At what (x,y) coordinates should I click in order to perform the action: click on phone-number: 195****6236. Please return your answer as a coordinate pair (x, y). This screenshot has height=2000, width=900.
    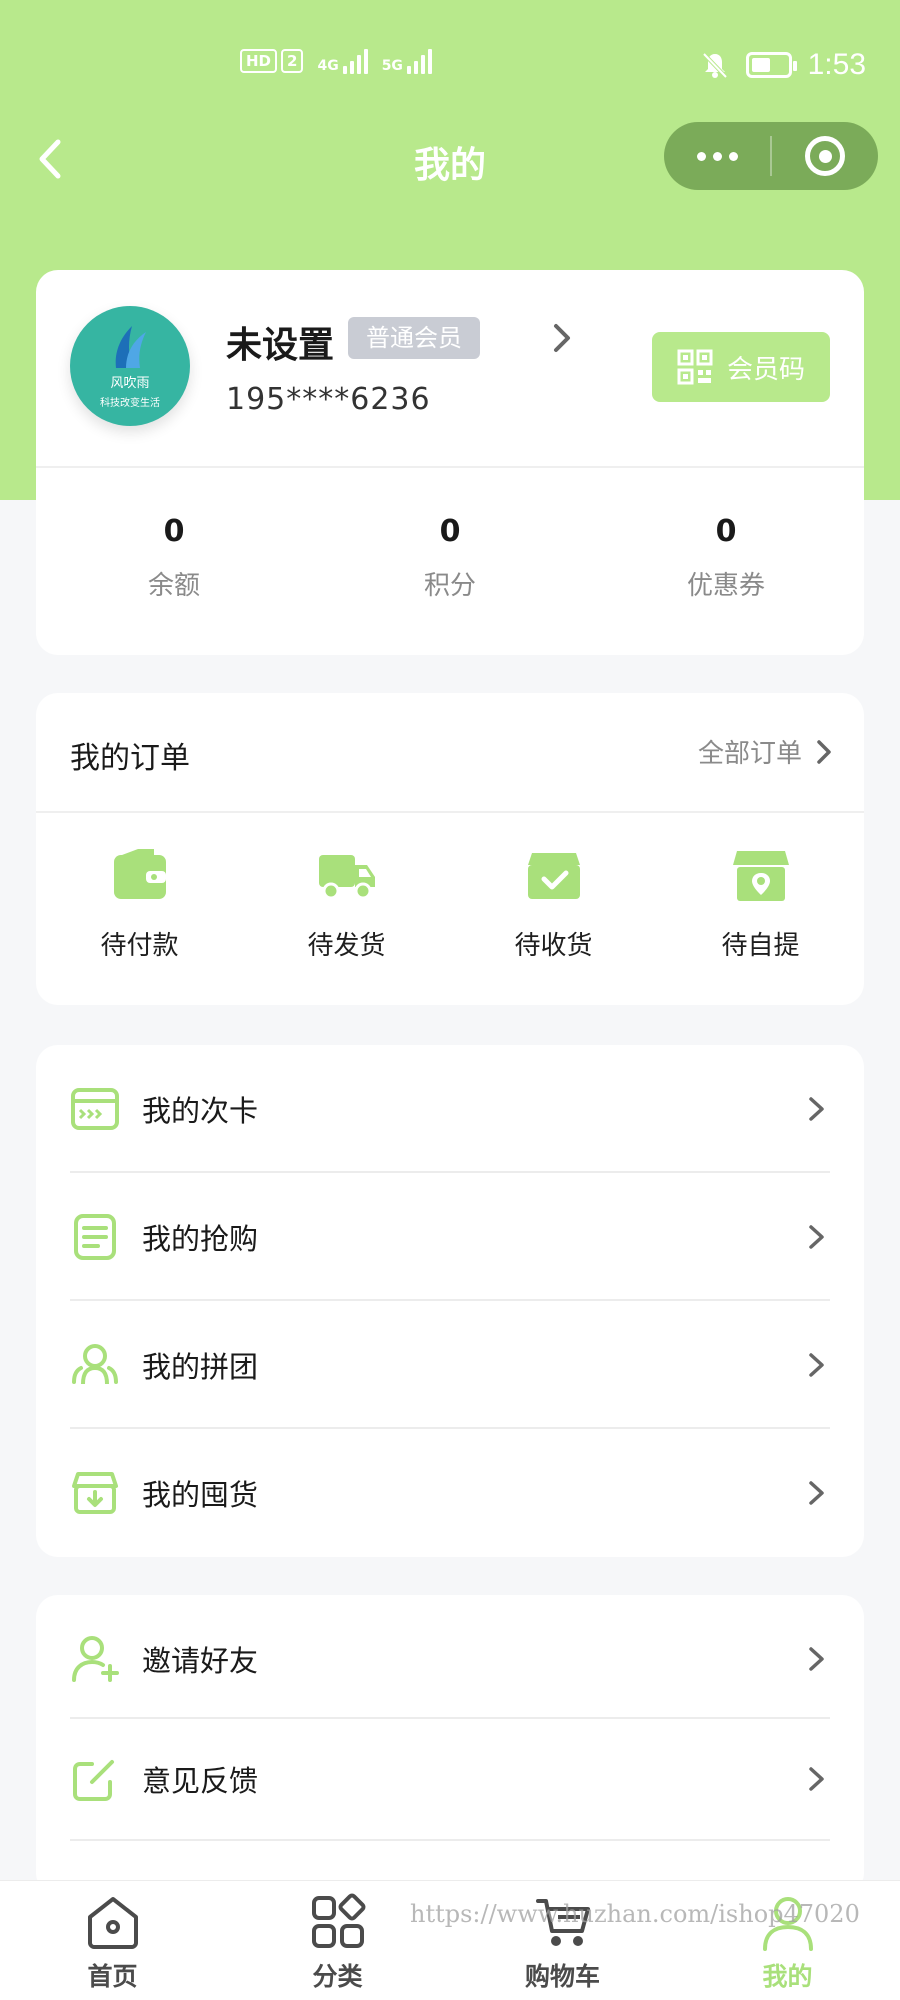
    Looking at the image, I should click on (328, 399).